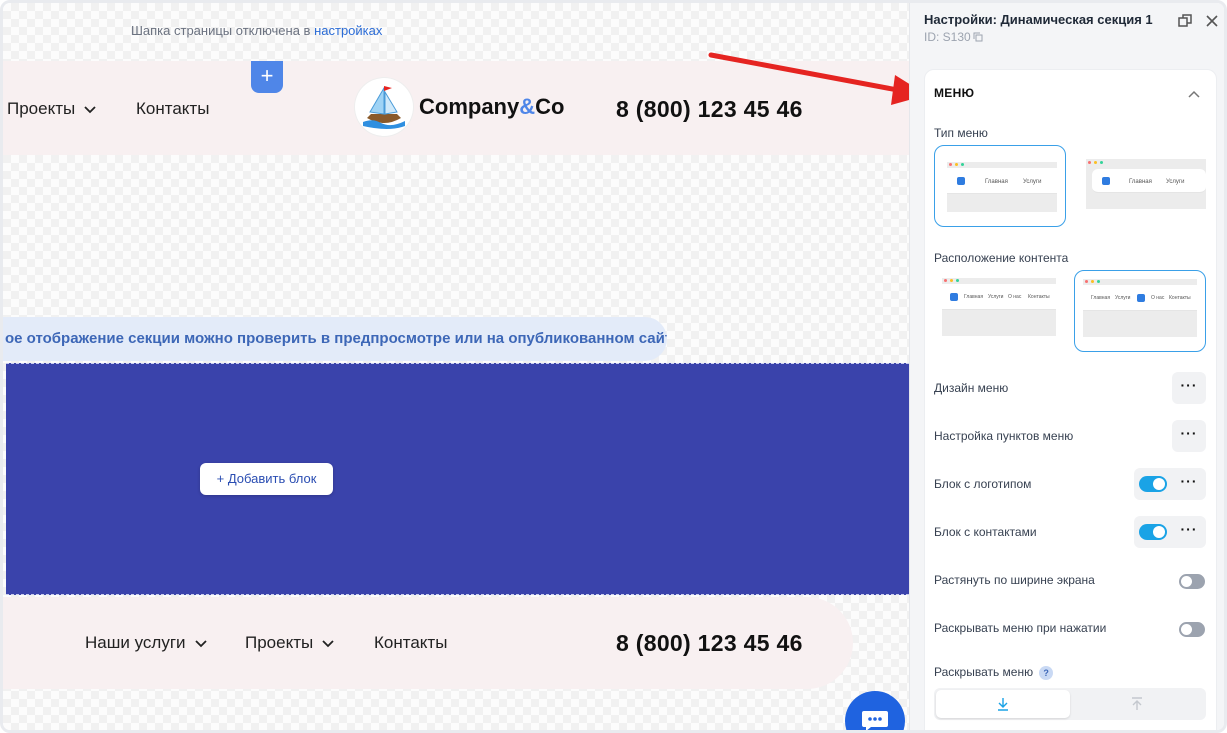 This screenshot has height=733, width=1227. What do you see at coordinates (1189, 532) in the screenshot?
I see `contacts-block-more-button: ···` at bounding box center [1189, 532].